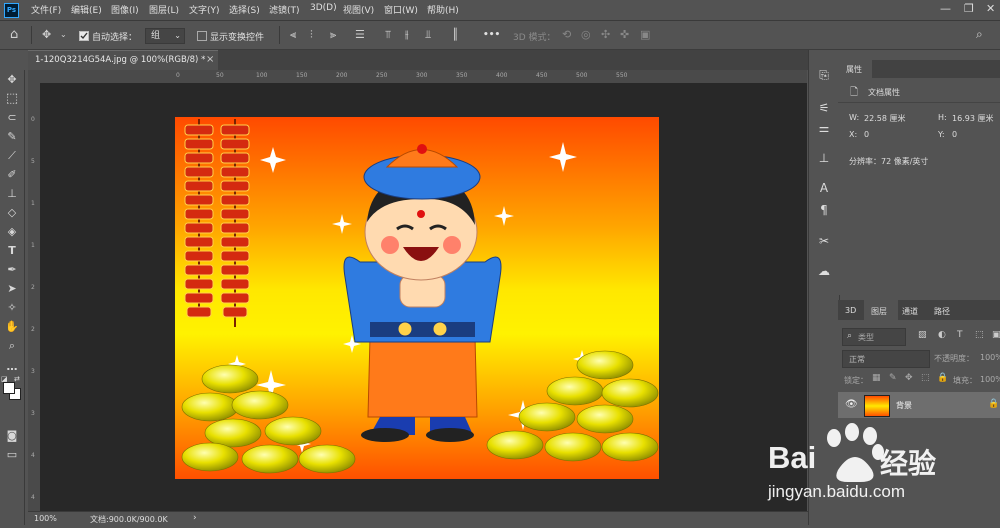  I want to click on 3d-orbit-icon: ⟲, so click(566, 35).